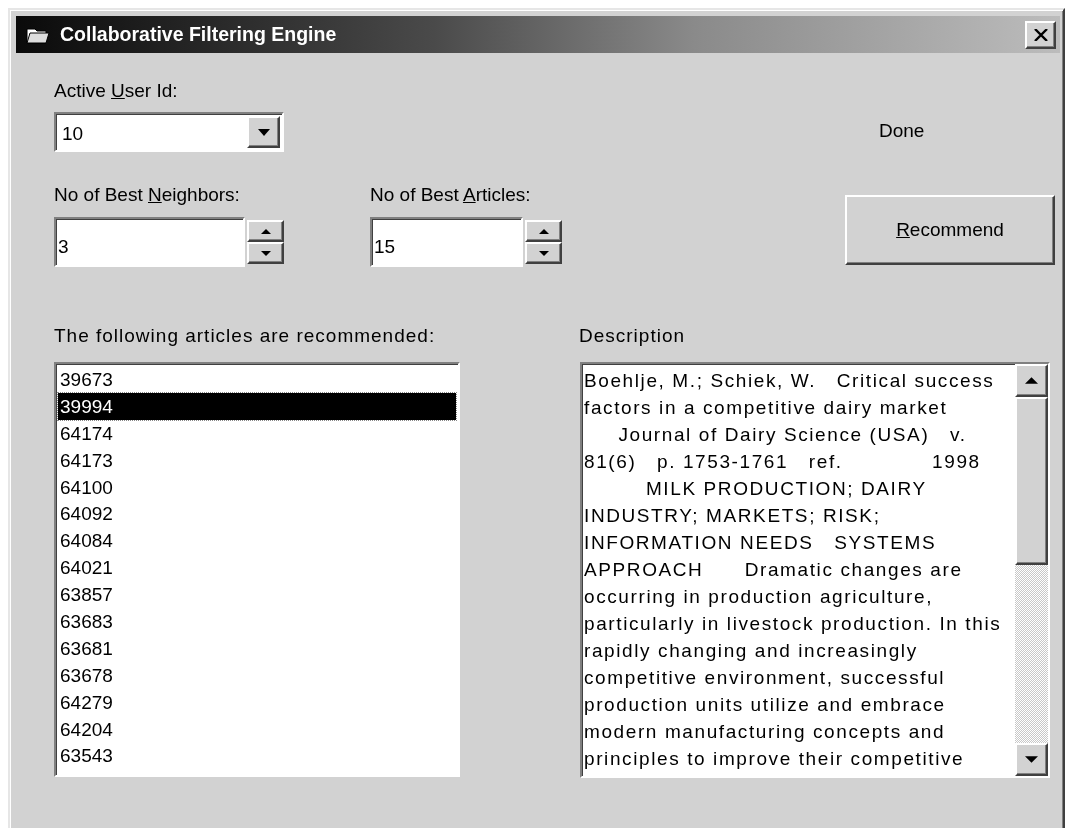 Image resolution: width=1073 pixels, height=828 pixels. What do you see at coordinates (257, 514) in the screenshot?
I see `list-item: 64092` at bounding box center [257, 514].